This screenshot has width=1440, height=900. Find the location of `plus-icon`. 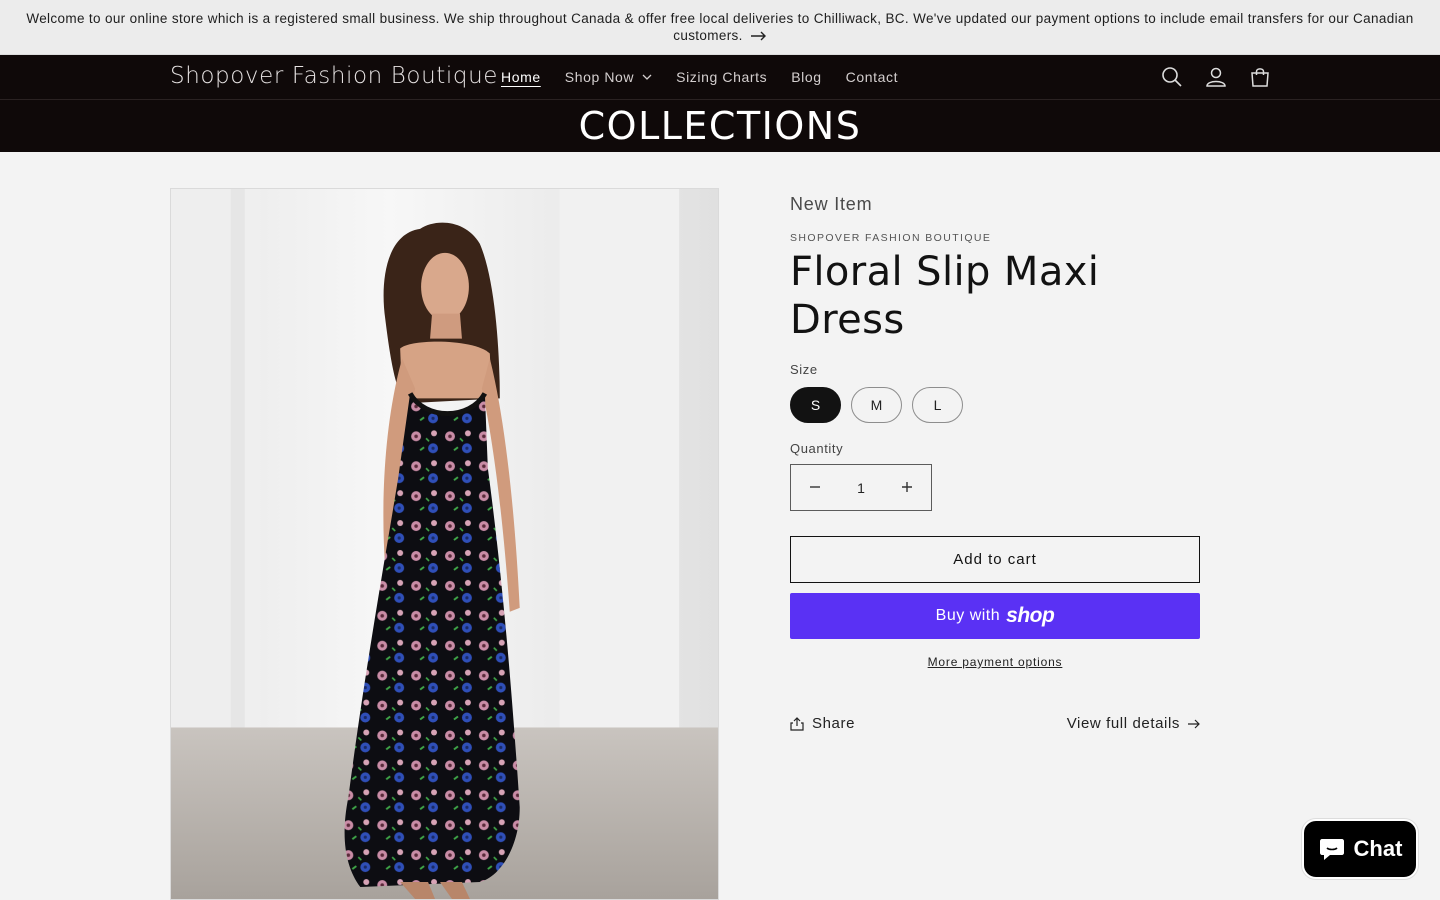

plus-icon is located at coordinates (907, 487).